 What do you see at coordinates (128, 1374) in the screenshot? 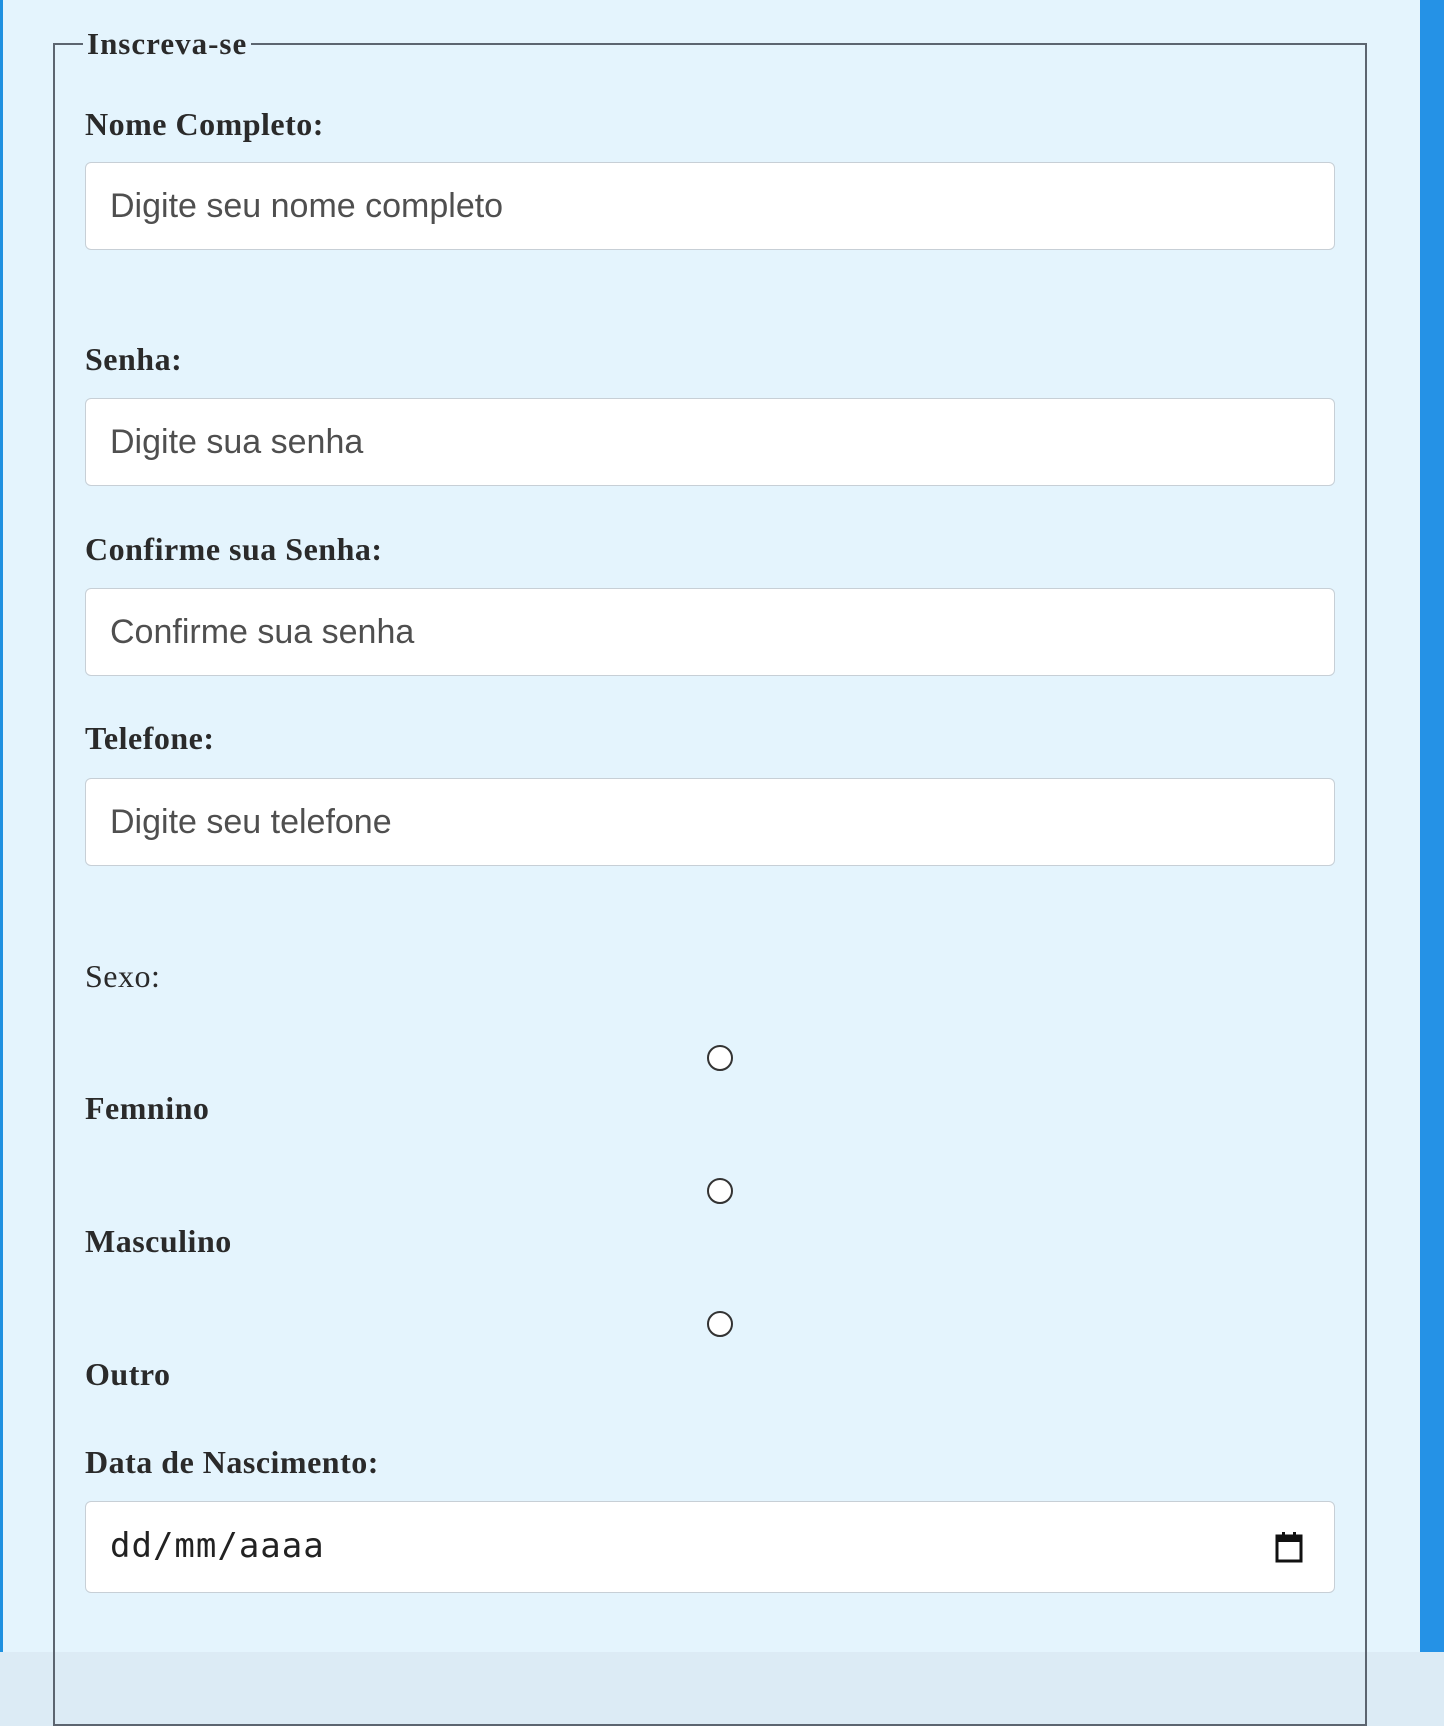
I see `option-label-outro: Outro` at bounding box center [128, 1374].